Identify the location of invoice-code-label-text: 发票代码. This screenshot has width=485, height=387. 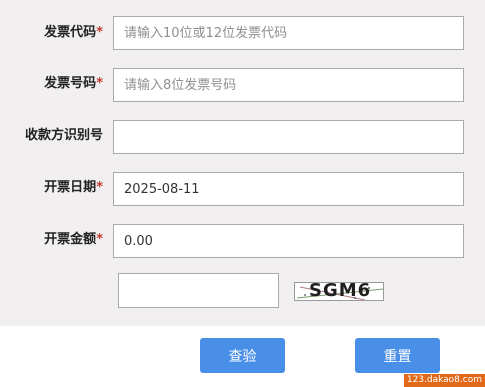
(70, 32).